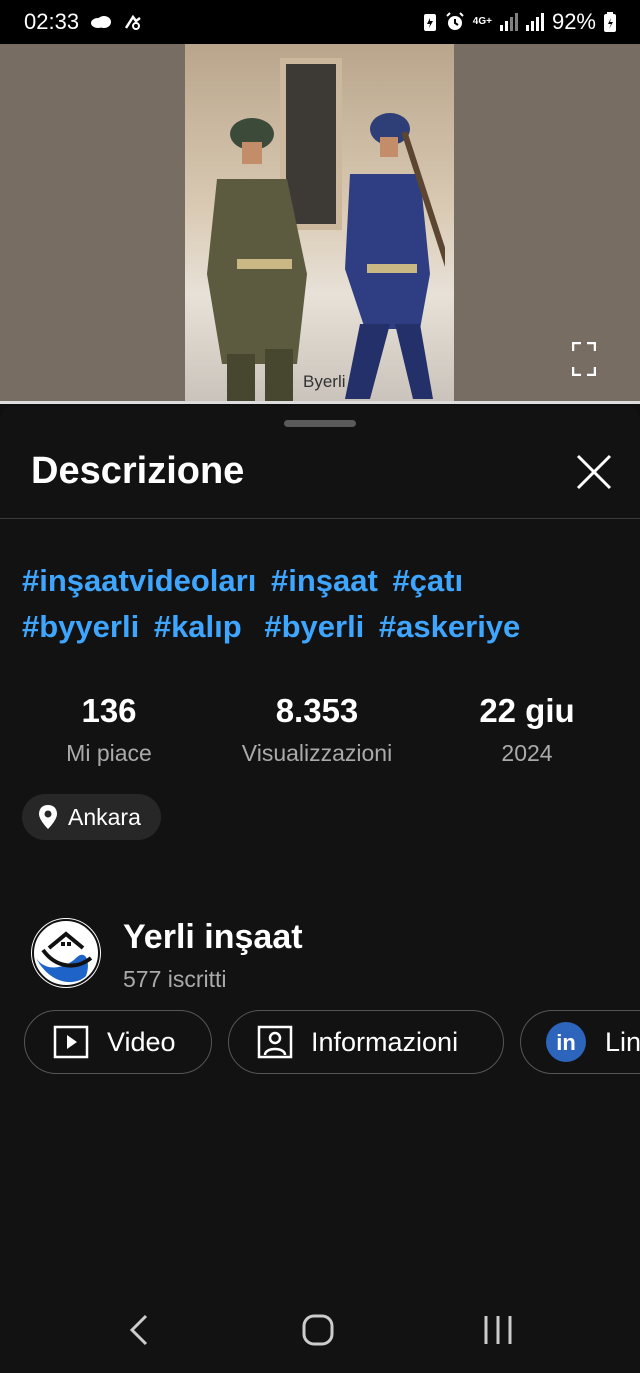  What do you see at coordinates (498, 1330) in the screenshot?
I see `recents-icon` at bounding box center [498, 1330].